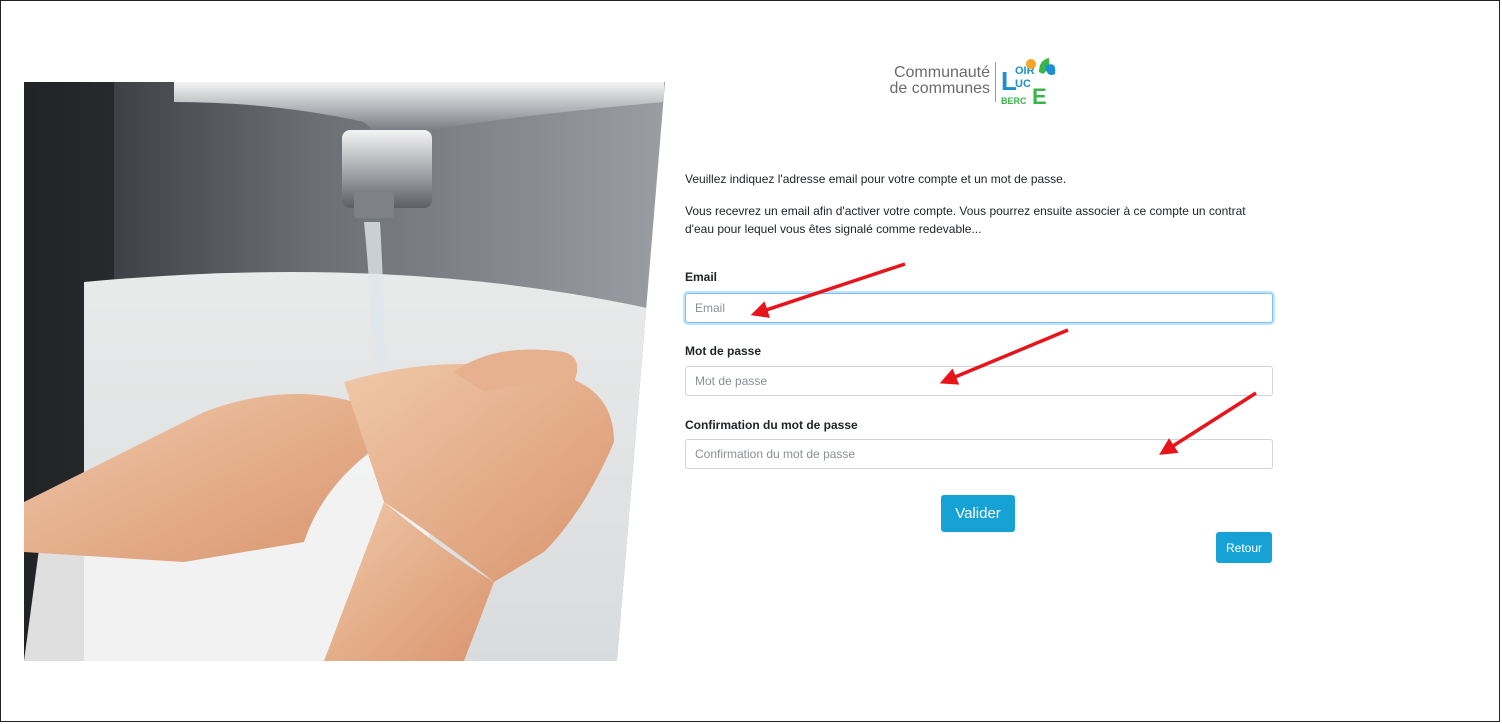 This screenshot has height=724, width=1502. What do you see at coordinates (979, 381) in the screenshot?
I see `password-field` at bounding box center [979, 381].